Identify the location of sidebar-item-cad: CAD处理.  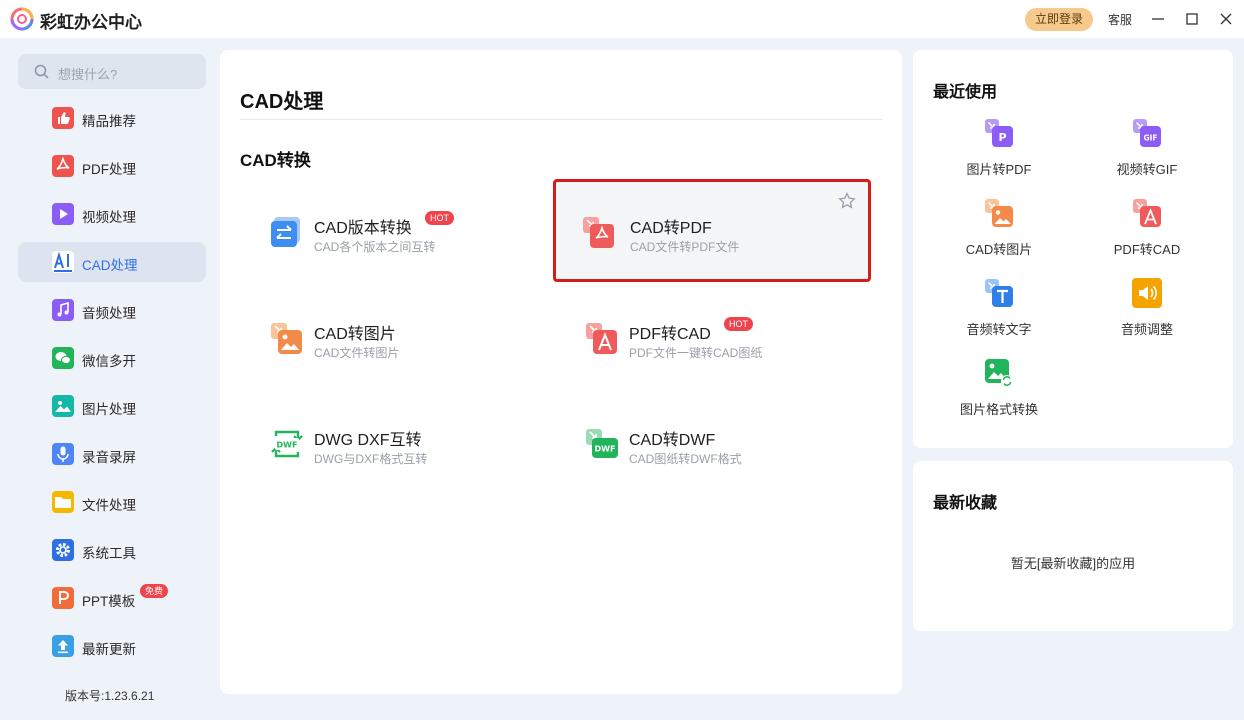
(112, 262).